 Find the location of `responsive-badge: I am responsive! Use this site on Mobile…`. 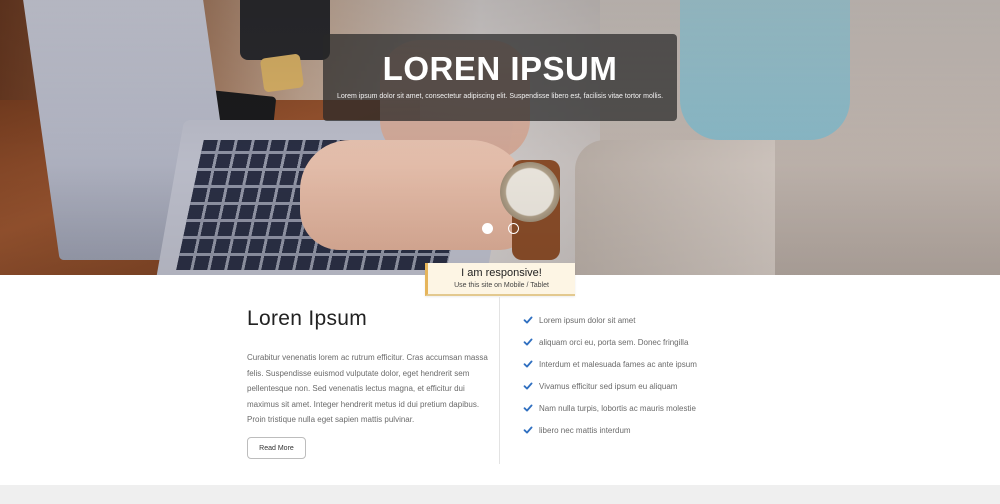

responsive-badge: I am responsive! Use this site on Mobile… is located at coordinates (500, 279).